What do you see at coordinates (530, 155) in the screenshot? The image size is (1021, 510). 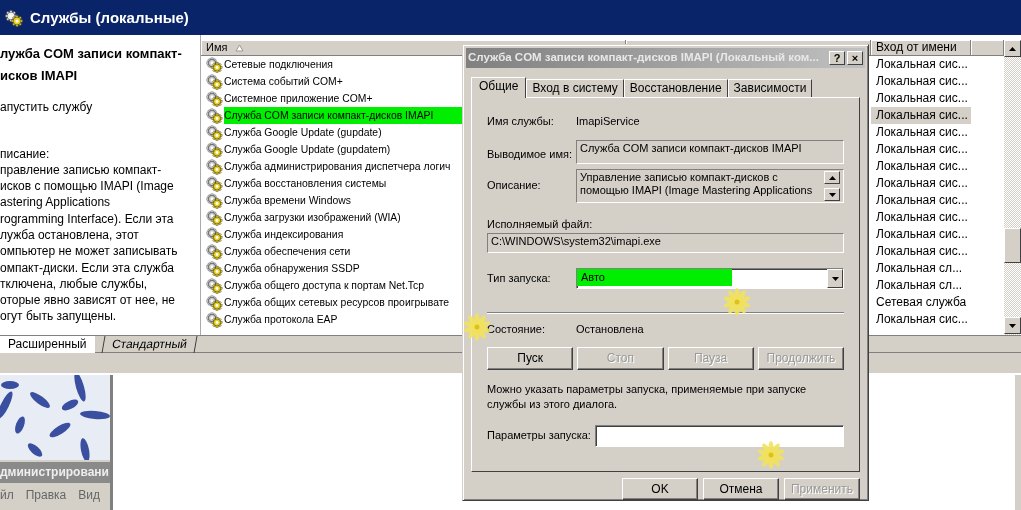 I see `field-label: Выводимое имя:` at bounding box center [530, 155].